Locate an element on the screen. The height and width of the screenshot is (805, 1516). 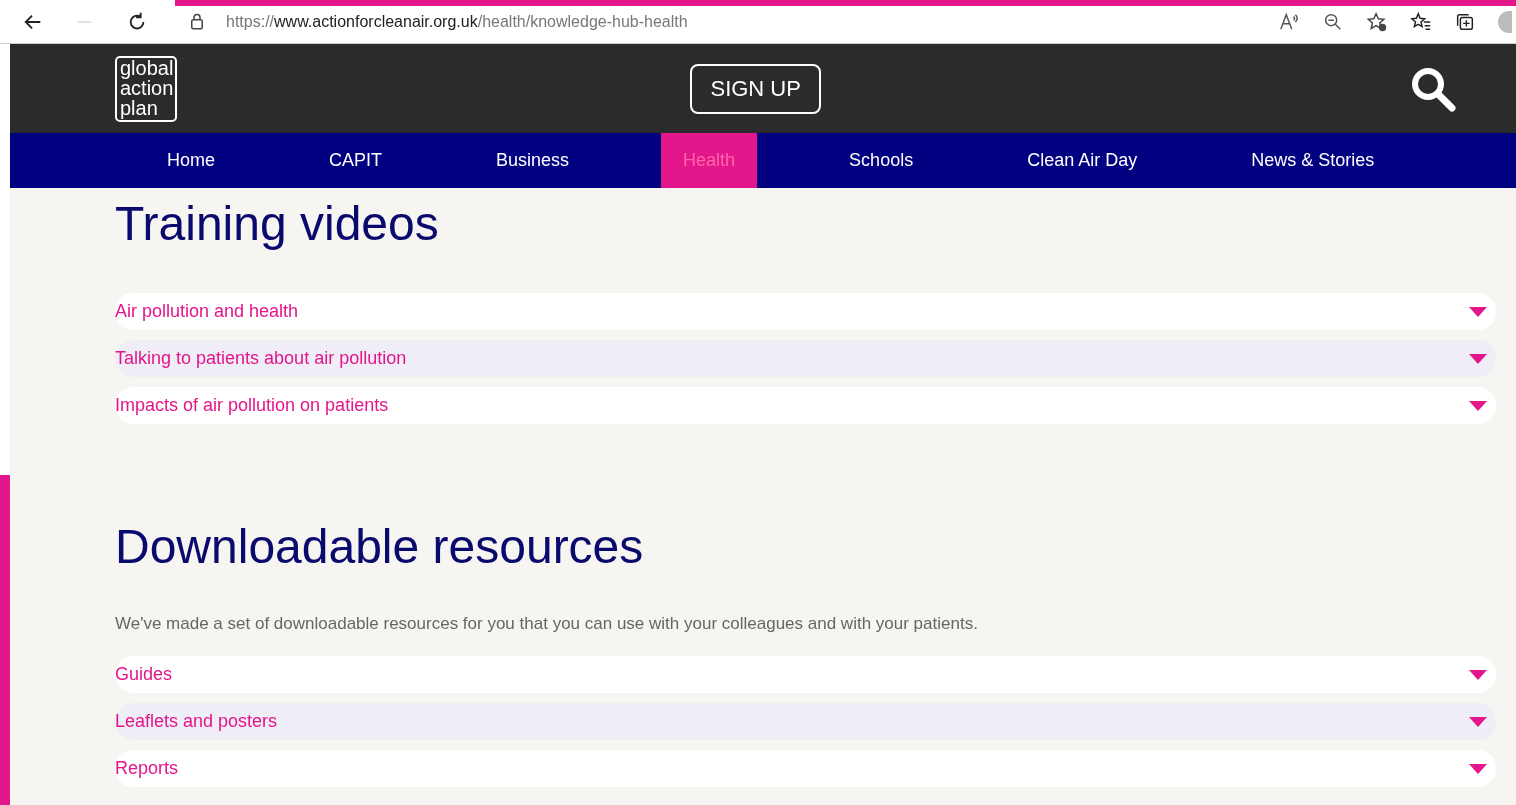
intro-text: We've made a set of downloadable resources for you that you can use with your colleagues and with your patients. is located at coordinates (547, 624).